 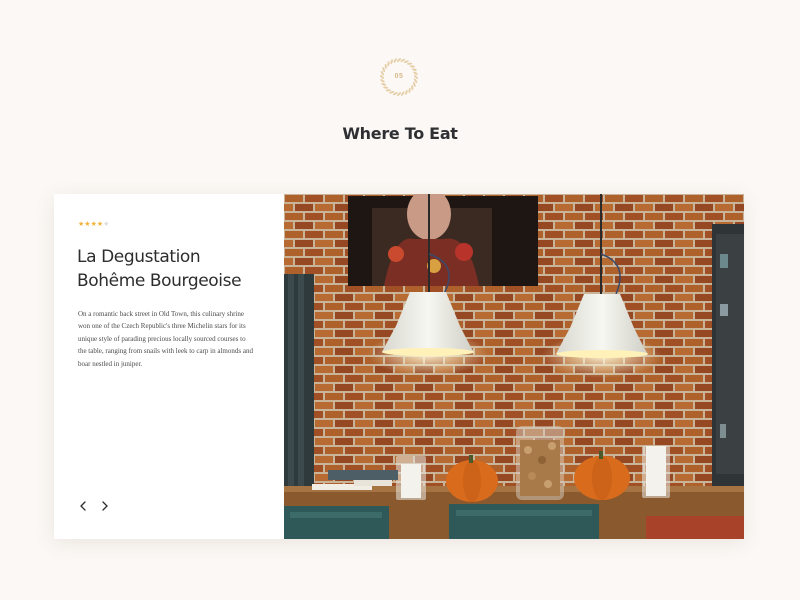 What do you see at coordinates (177, 269) in the screenshot?
I see `restaurant-name: La Degustation Bohême Bourgeoise` at bounding box center [177, 269].